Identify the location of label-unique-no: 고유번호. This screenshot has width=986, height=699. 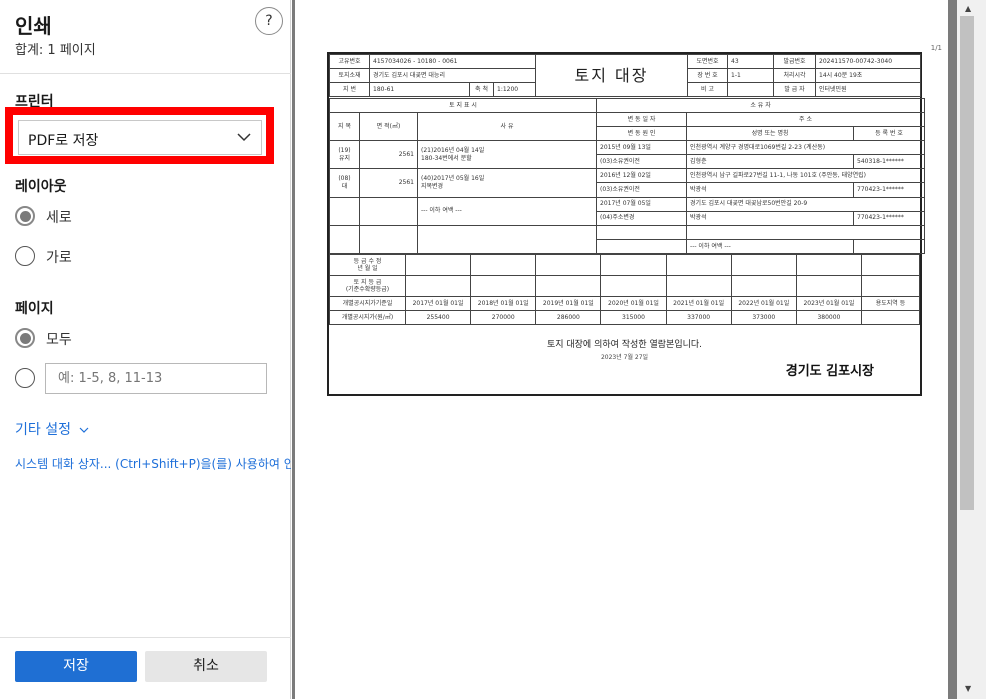
(349, 61).